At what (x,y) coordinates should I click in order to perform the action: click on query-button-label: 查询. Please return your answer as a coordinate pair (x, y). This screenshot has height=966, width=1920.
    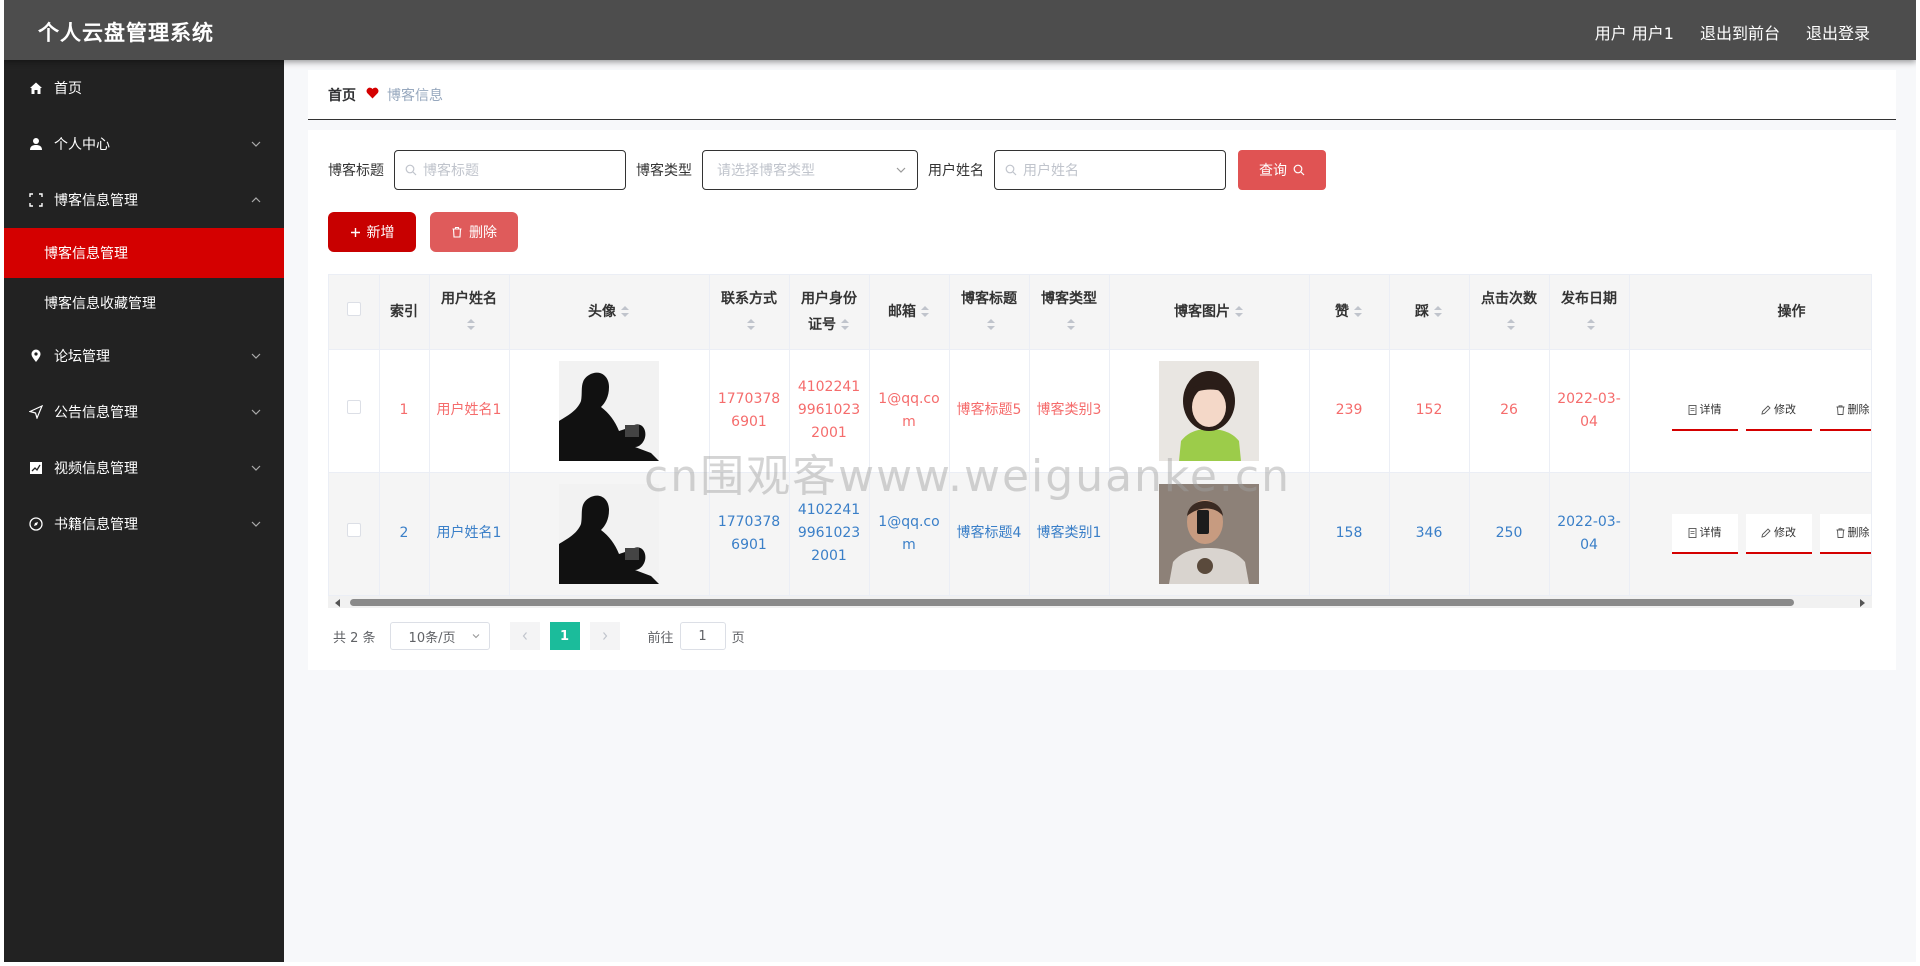
    Looking at the image, I should click on (1273, 171).